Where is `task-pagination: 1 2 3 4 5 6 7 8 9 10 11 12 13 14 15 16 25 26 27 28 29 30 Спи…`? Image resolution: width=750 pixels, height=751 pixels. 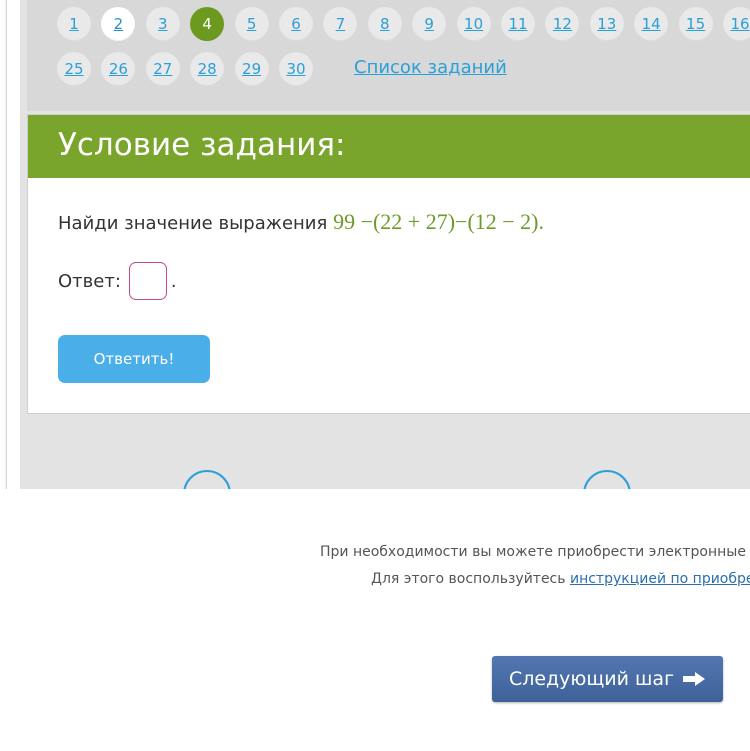
task-pagination: 1 2 3 4 5 6 7 8 9 10 11 12 13 14 15 16 25 26 27 28 29 30 Спи… is located at coordinates (388, 55).